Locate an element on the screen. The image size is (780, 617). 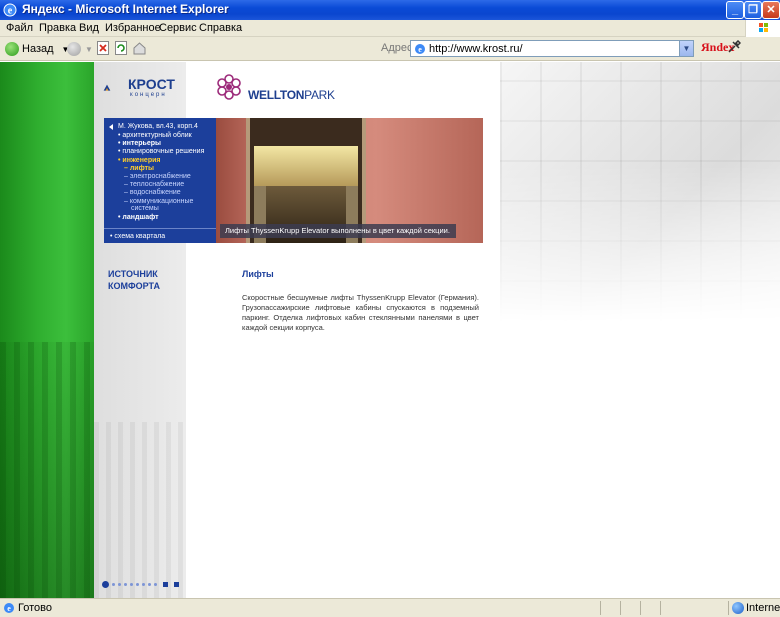
home-icon is located at coordinates (139, 48).